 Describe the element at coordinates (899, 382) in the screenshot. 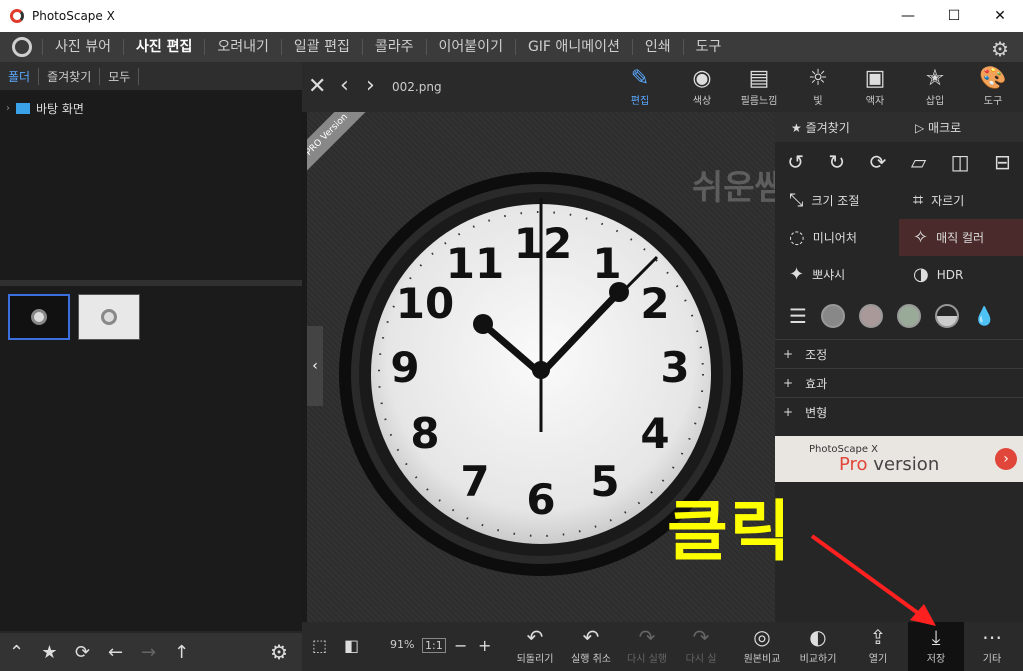

I see `section-effects: + 효과` at that location.